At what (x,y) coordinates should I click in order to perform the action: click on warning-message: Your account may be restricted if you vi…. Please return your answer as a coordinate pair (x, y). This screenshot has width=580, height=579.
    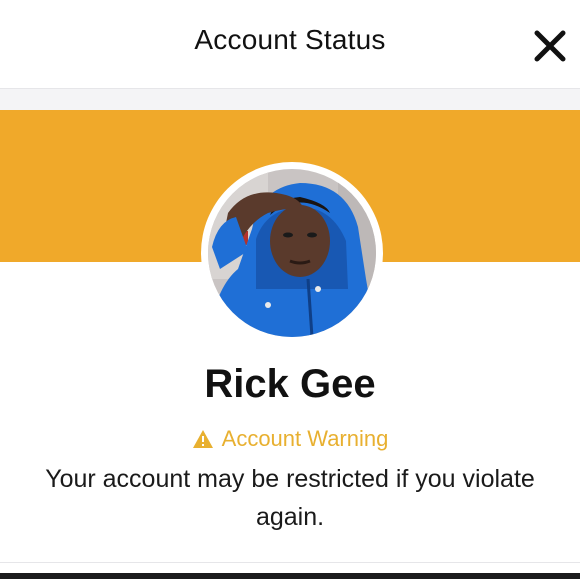
    Looking at the image, I should click on (290, 498).